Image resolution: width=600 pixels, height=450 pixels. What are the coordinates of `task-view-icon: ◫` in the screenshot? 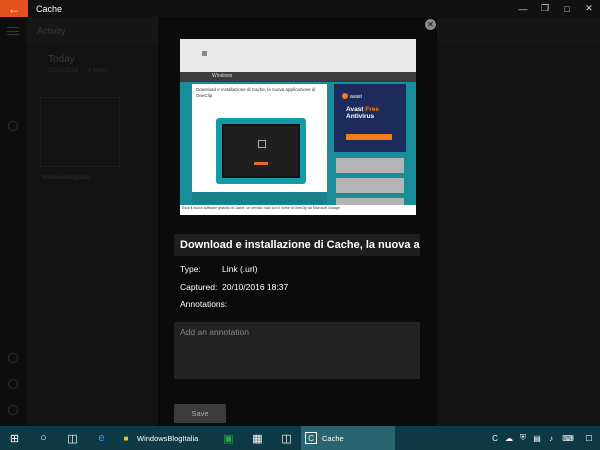 It's located at (72, 438).